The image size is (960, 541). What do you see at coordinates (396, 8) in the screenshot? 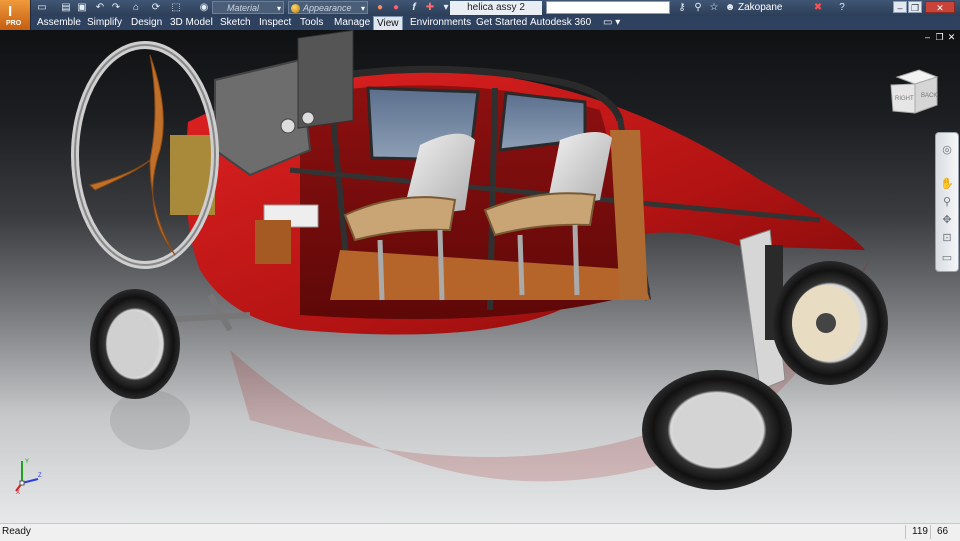
I see `adjust-appearance-icon: ●` at bounding box center [396, 8].